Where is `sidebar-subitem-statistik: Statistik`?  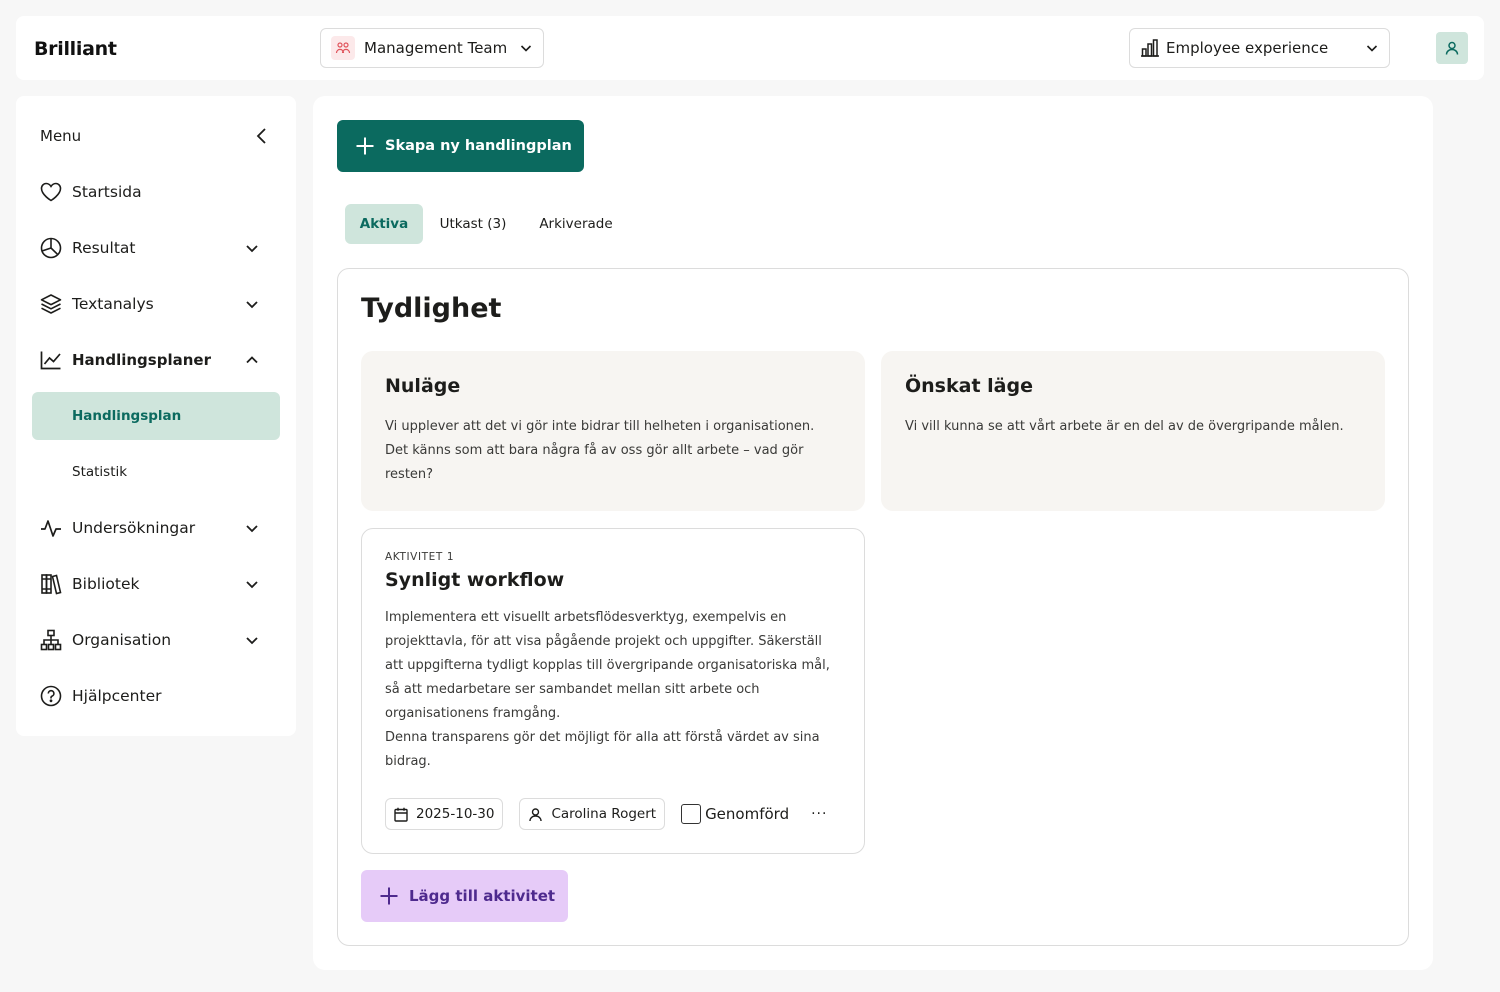 sidebar-subitem-statistik: Statistik is located at coordinates (156, 472).